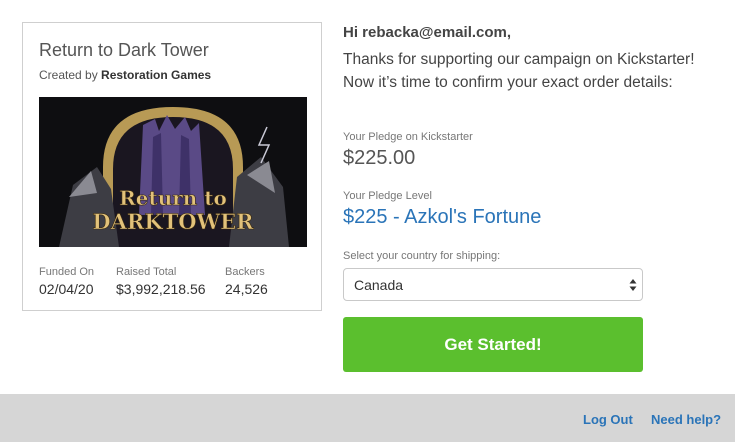 This screenshot has width=735, height=442. Describe the element at coordinates (408, 137) in the screenshot. I see `pledge-amount-label: Your Pledge on Kickstarter` at that location.